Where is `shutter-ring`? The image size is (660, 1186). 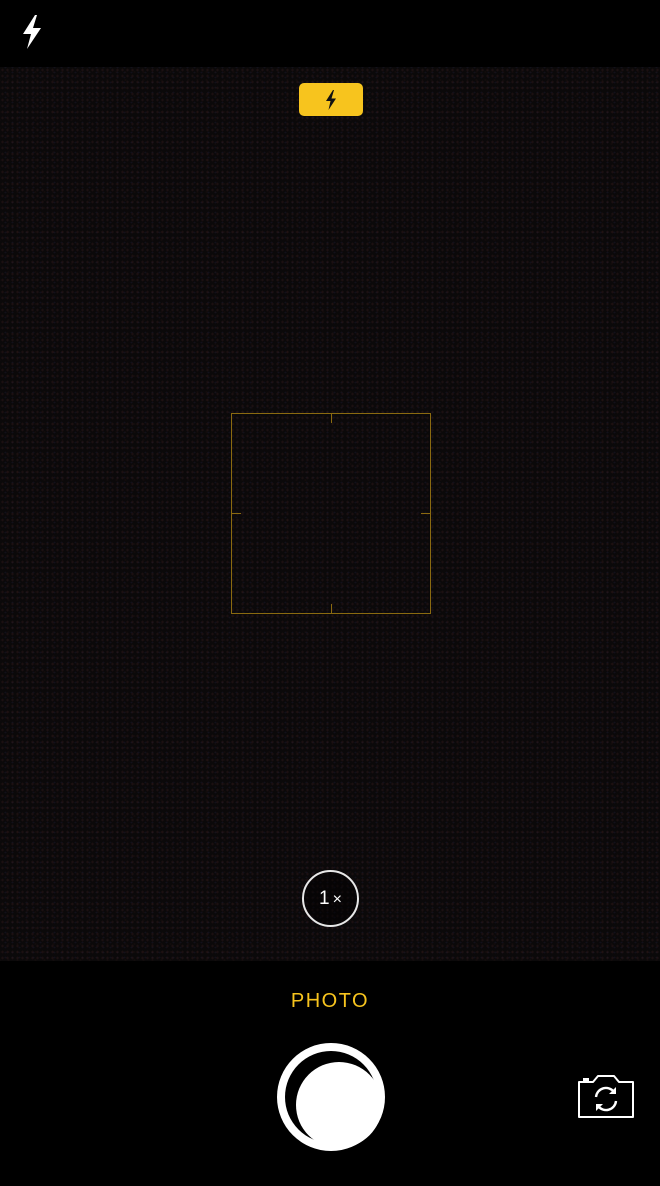 shutter-ring is located at coordinates (333, 1099).